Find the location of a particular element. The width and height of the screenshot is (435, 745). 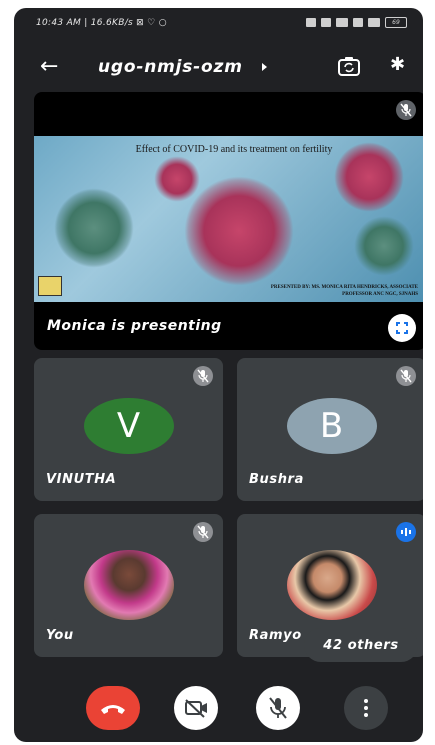

participant-name: VINUTHA is located at coordinates (81, 479).